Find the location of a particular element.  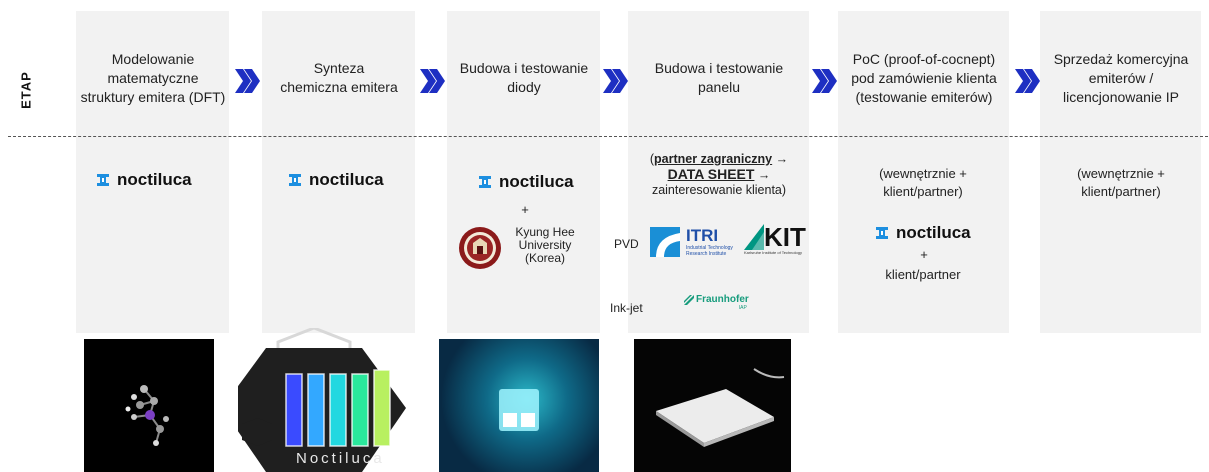

photo-caption: Noctiluca is located at coordinates (340, 458).